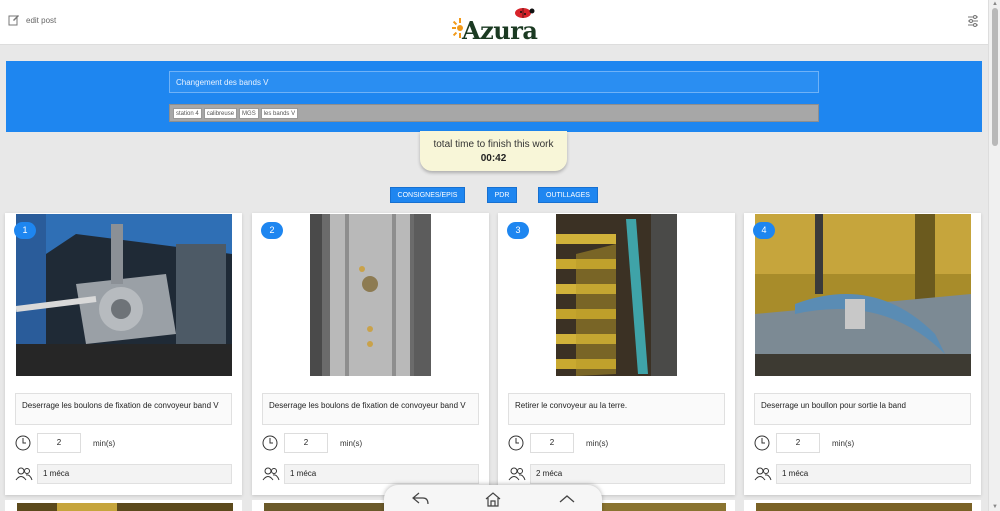  Describe the element at coordinates (500, 30) in the screenshot. I see `logo-text: Azura` at that location.